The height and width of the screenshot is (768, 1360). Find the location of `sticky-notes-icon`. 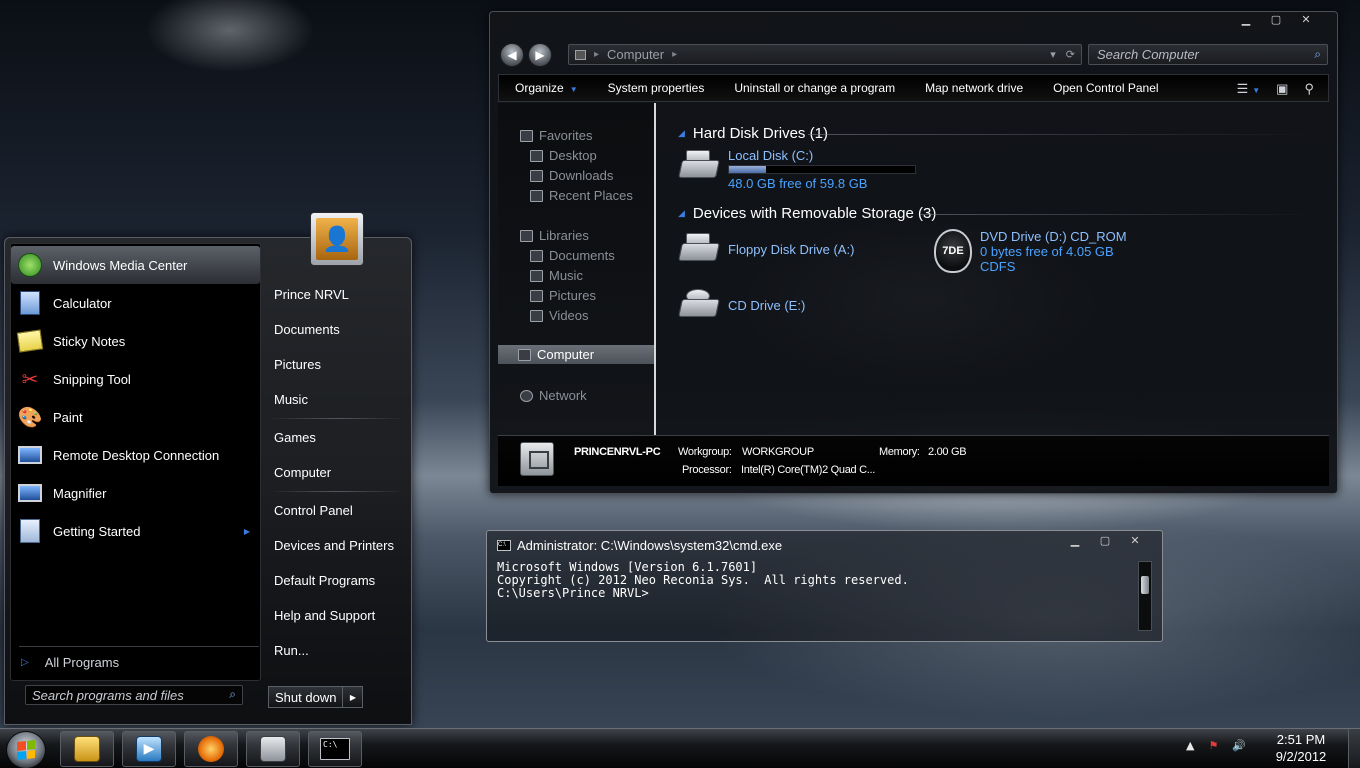

sticky-notes-icon is located at coordinates (30, 341).